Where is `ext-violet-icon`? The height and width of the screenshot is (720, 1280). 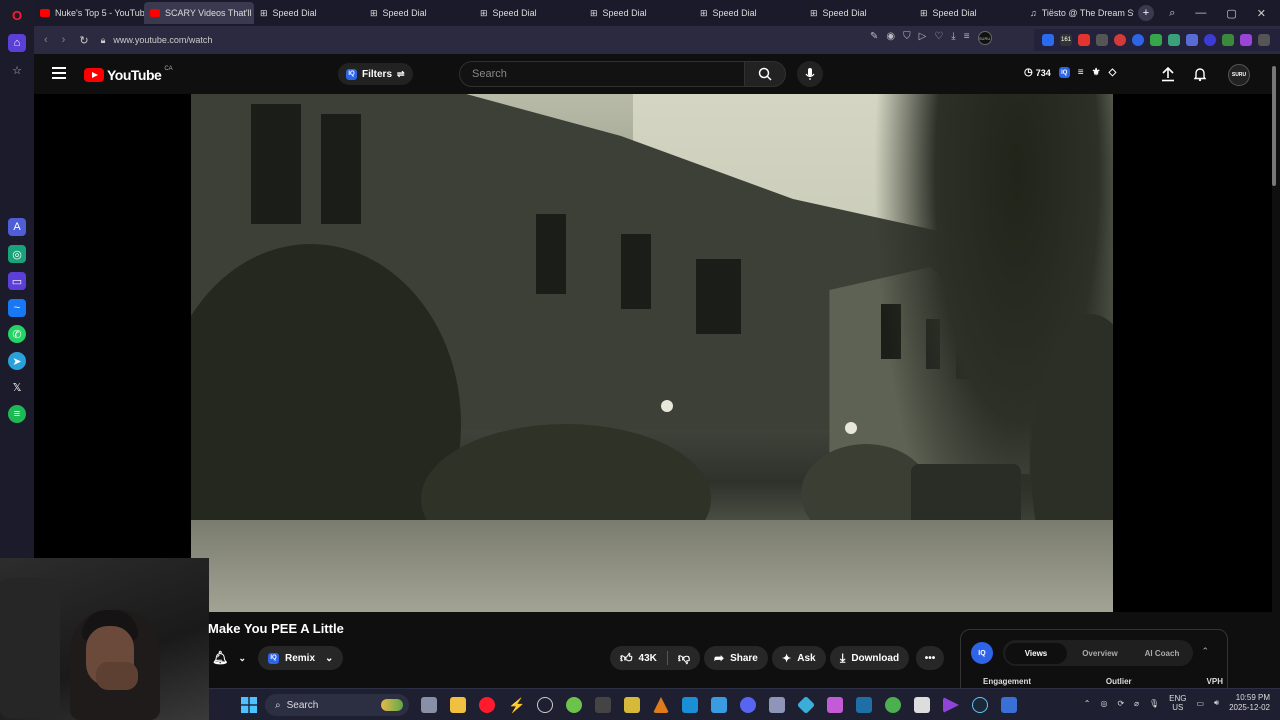 ext-violet-icon is located at coordinates (1246, 40).